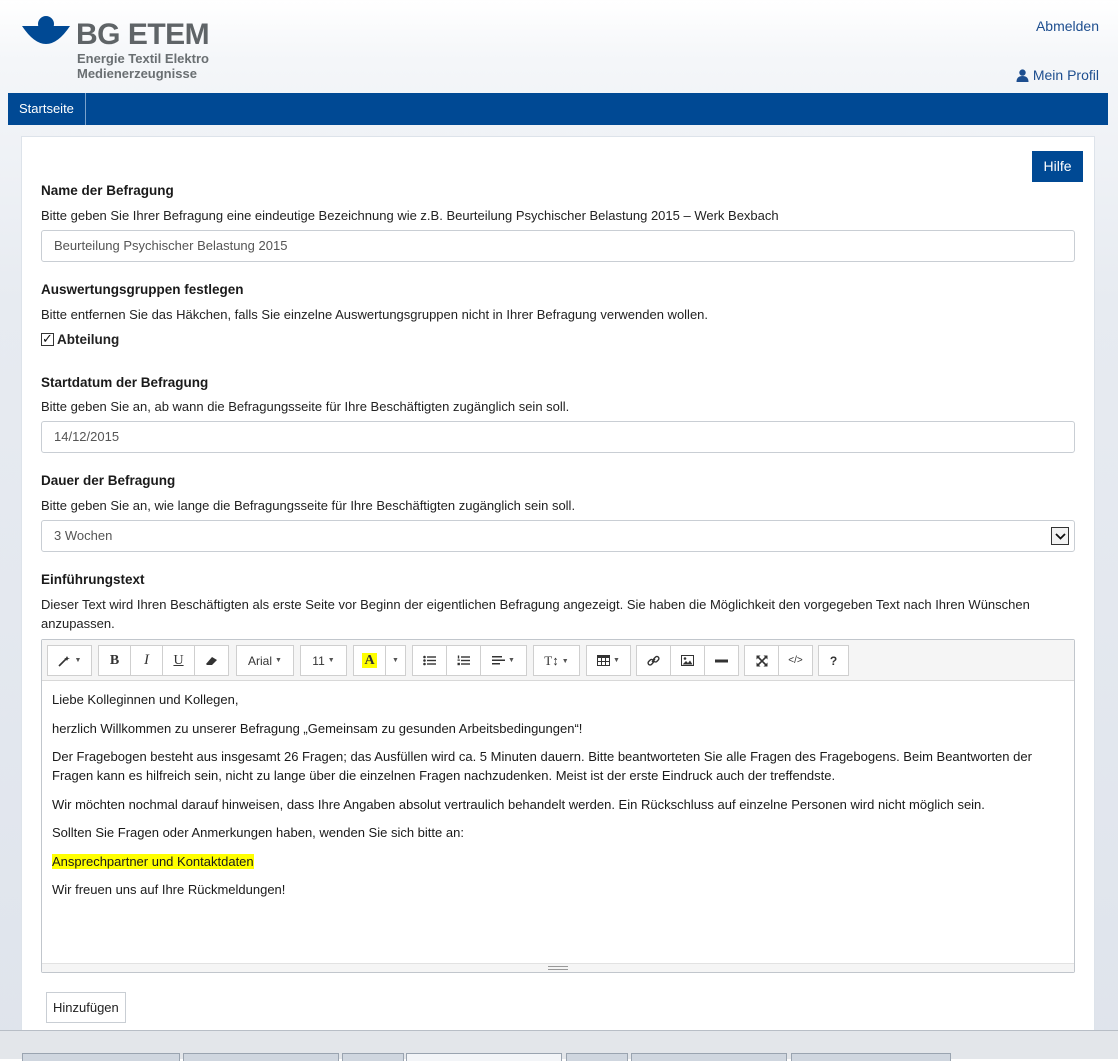  I want to click on underline-button: U, so click(178, 660).